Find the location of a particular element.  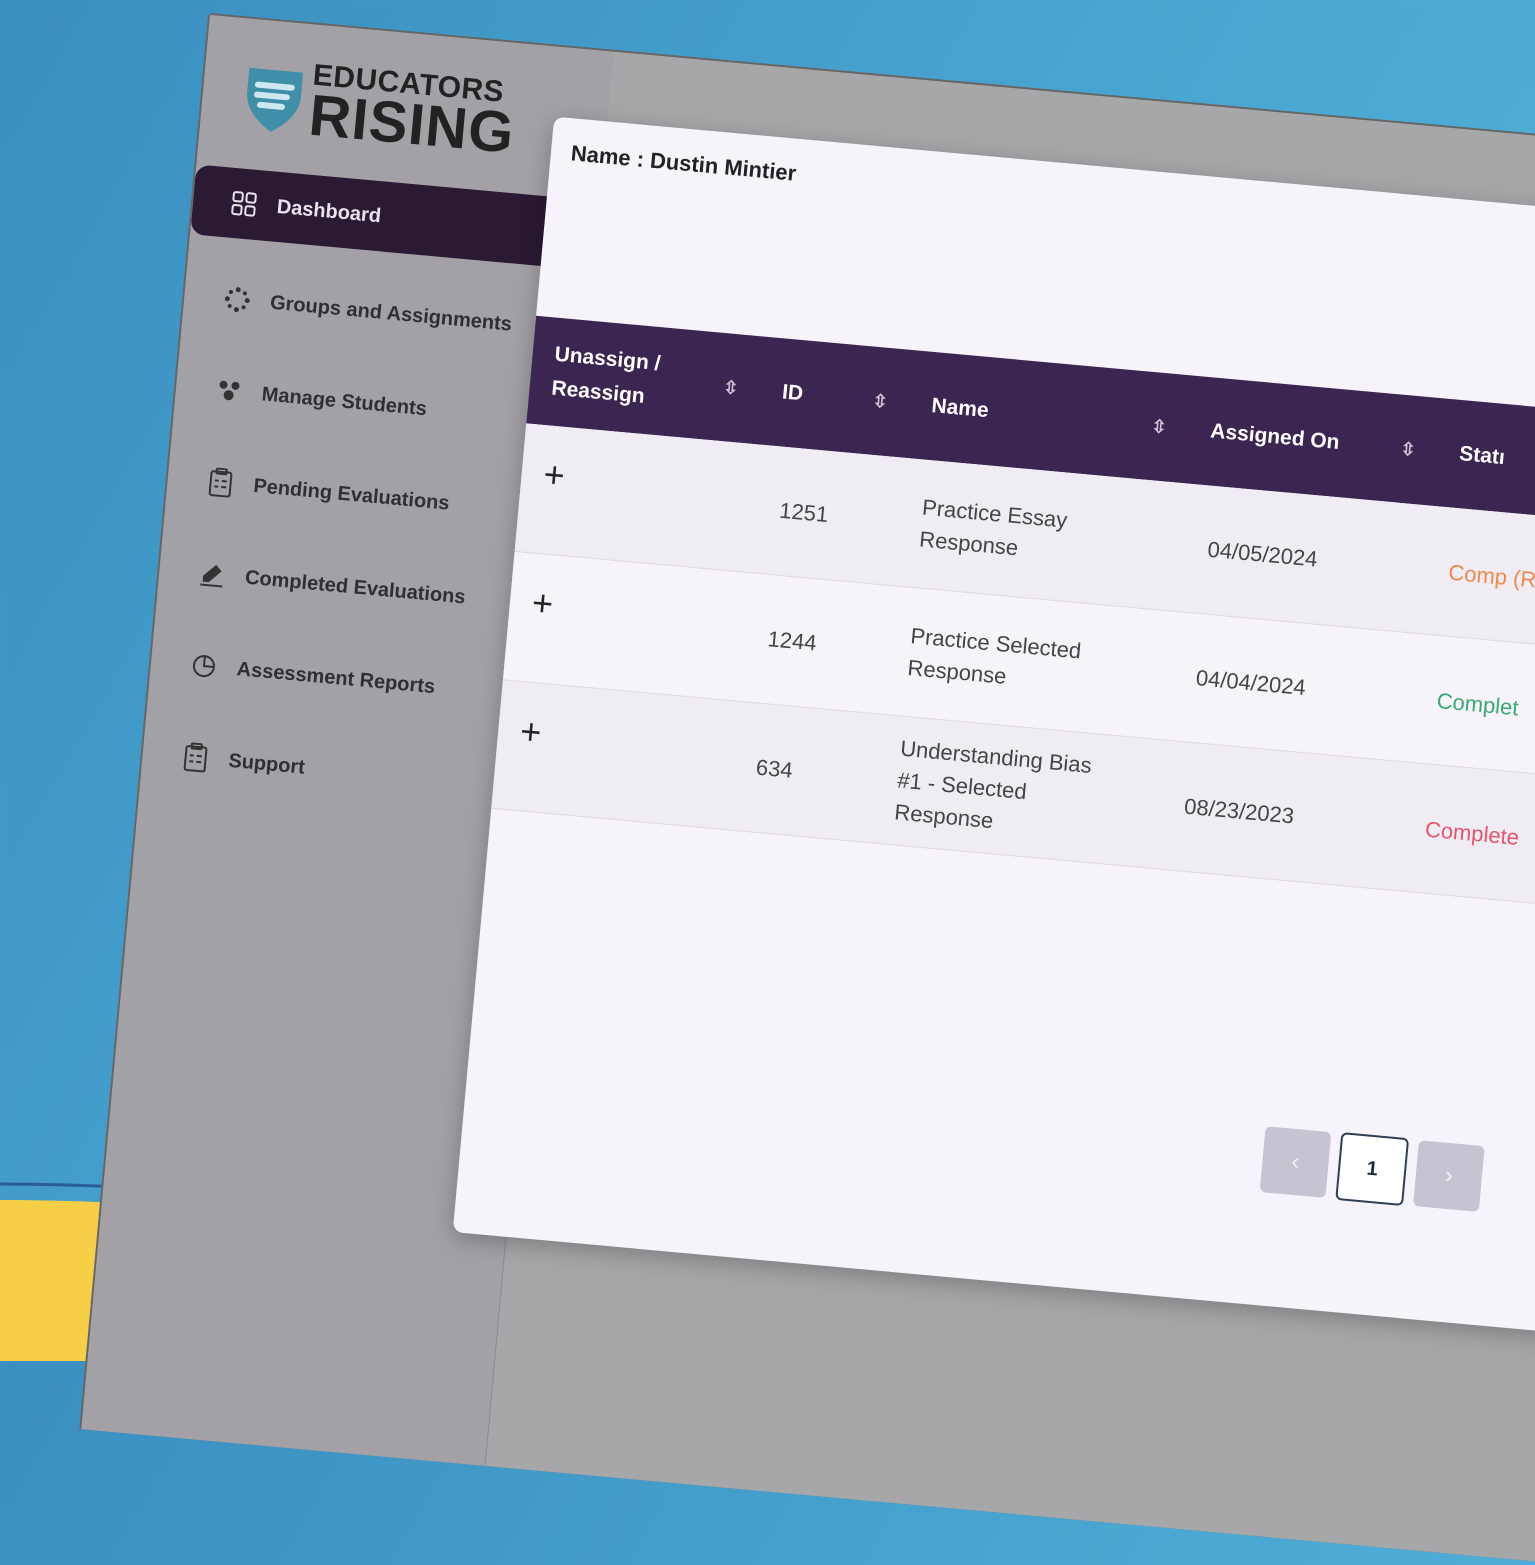

sidebar-item-assessment-reports: Assessment Reports is located at coordinates (352, 679).